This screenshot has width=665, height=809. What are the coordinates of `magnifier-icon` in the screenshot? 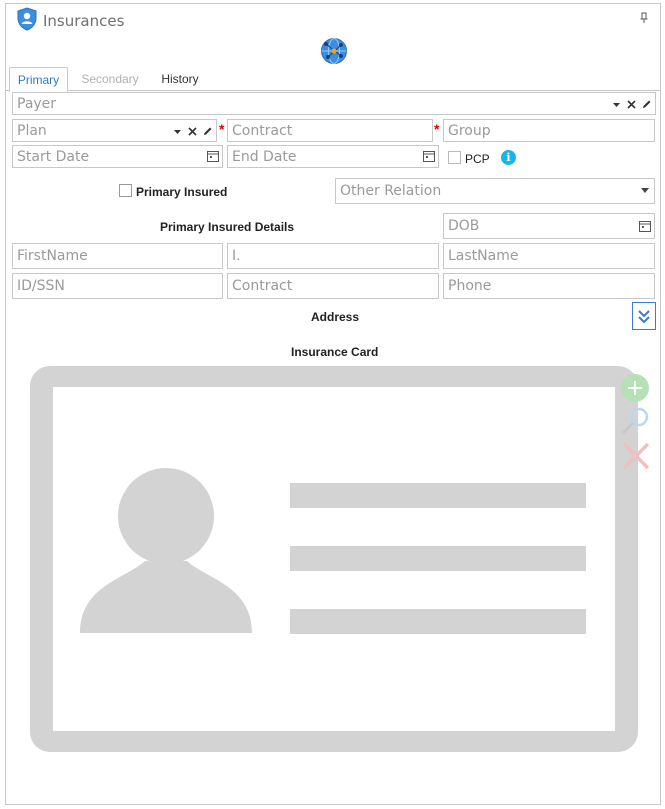 It's located at (635, 421).